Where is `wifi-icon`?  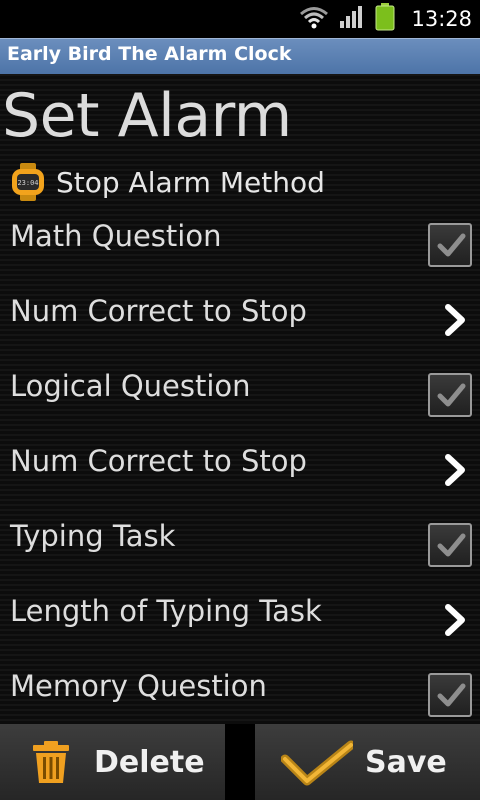
wifi-icon is located at coordinates (314, 19).